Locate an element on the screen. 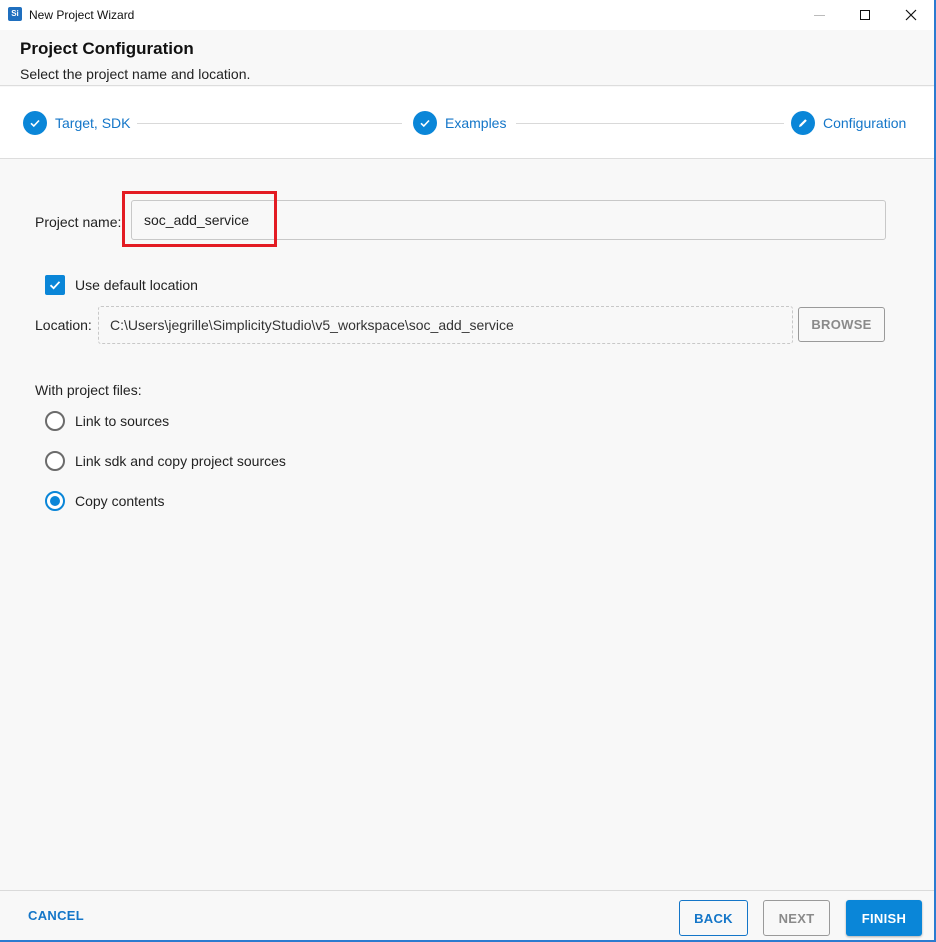 Image resolution: width=936 pixels, height=942 pixels. step-label: Configuration is located at coordinates (865, 123).